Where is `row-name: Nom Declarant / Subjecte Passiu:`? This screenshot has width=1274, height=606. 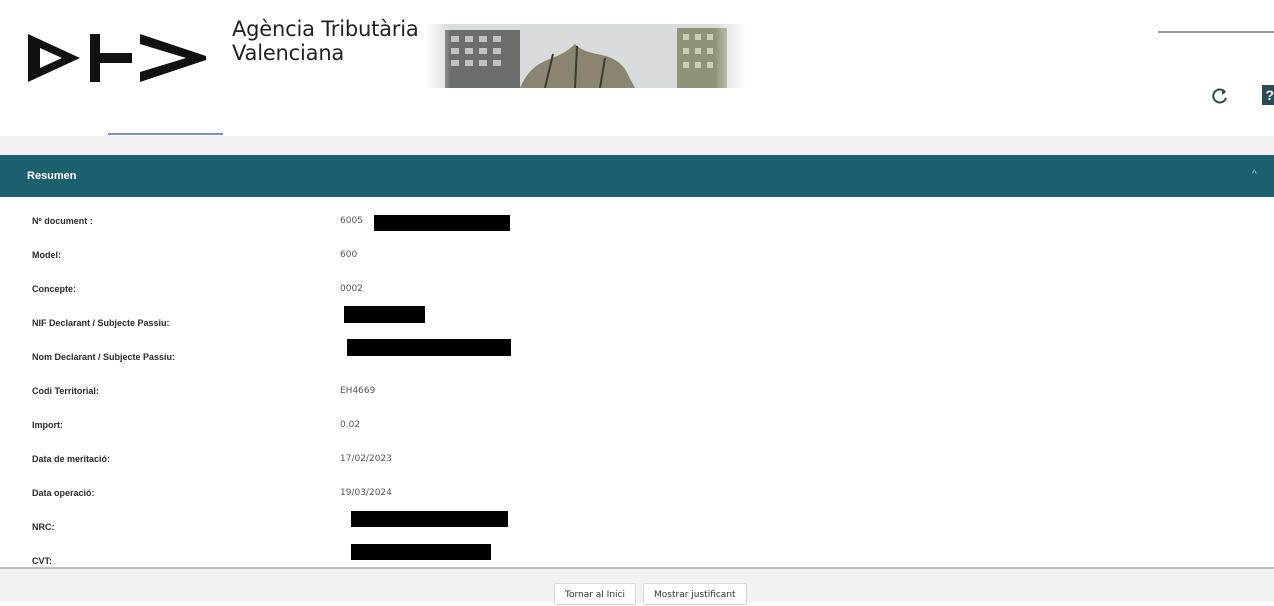
row-name: Nom Declarant / Subjecte Passiu: is located at coordinates (637, 356).